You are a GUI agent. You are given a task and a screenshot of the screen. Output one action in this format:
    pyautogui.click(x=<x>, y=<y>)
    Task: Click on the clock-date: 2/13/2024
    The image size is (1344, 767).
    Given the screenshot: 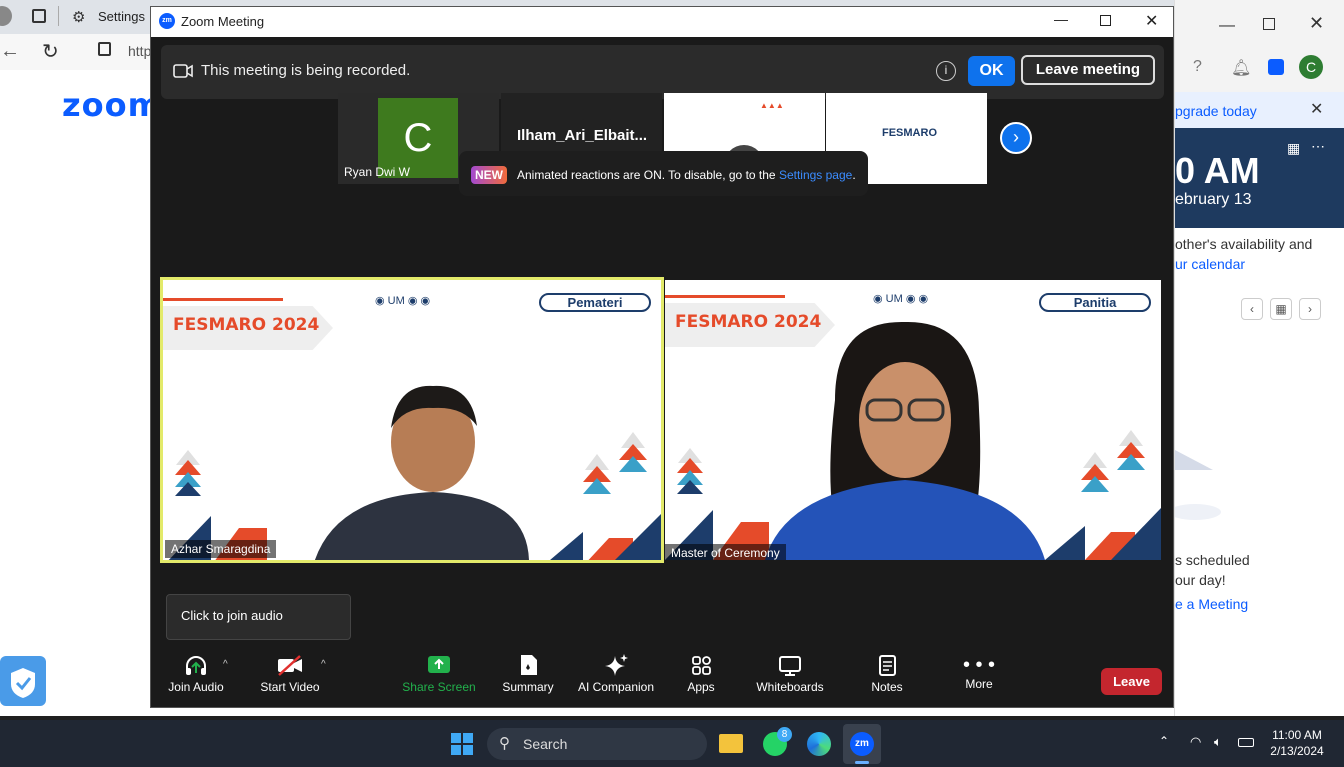 What is the action you would take?
    pyautogui.click(x=1297, y=751)
    